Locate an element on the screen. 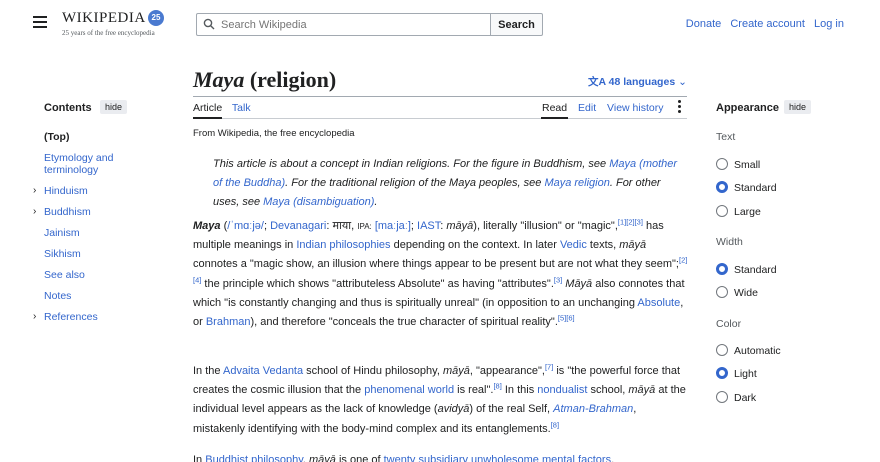 The image size is (880, 462). language-button: 文A 48 languages ⌄ is located at coordinates (637, 81).